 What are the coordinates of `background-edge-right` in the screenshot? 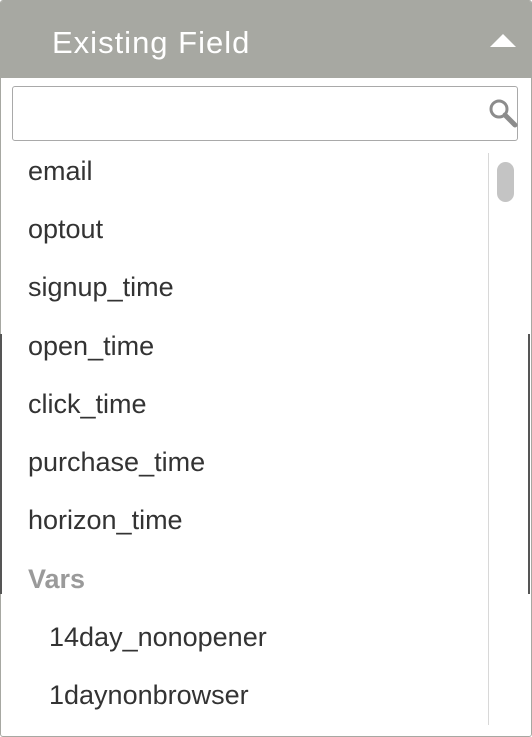 It's located at (529, 464).